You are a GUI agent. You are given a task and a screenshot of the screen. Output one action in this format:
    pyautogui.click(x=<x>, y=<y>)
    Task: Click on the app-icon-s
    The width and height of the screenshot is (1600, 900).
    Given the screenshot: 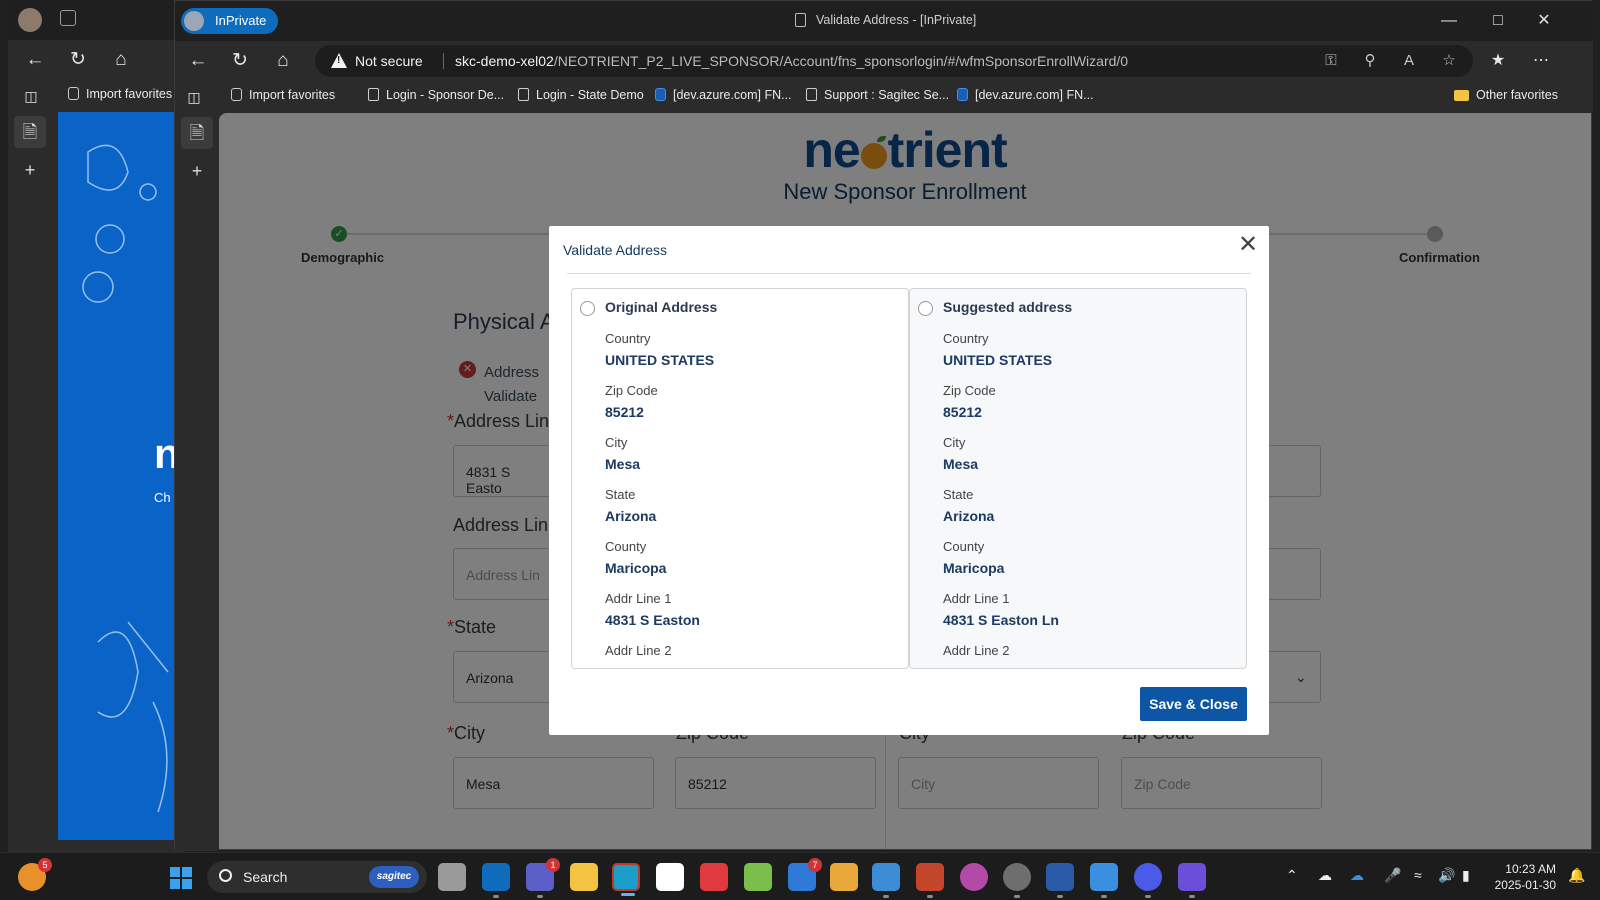 What is the action you would take?
    pyautogui.click(x=670, y=877)
    